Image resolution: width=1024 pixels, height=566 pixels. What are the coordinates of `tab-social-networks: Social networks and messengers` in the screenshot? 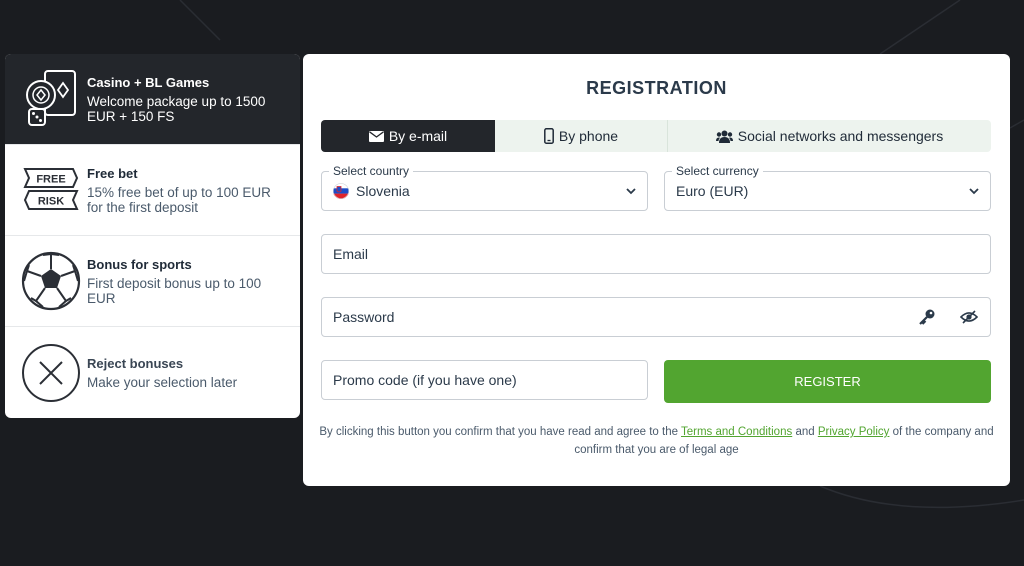 It's located at (829, 136).